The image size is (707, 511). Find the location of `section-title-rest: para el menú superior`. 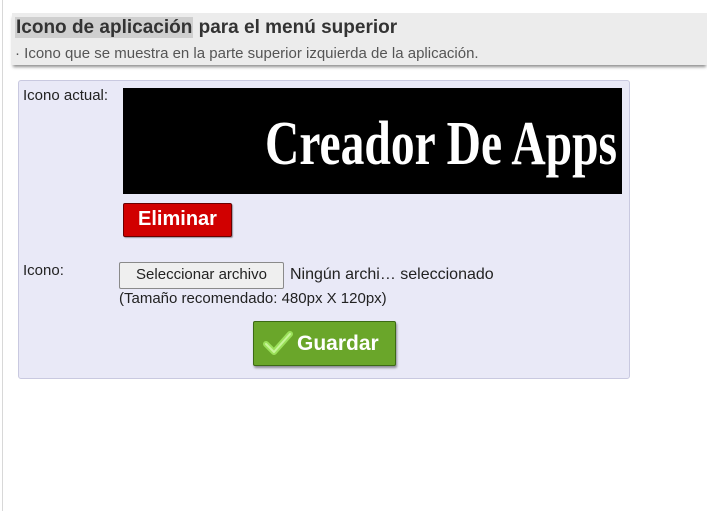

section-title-rest: para el menú superior is located at coordinates (295, 27).